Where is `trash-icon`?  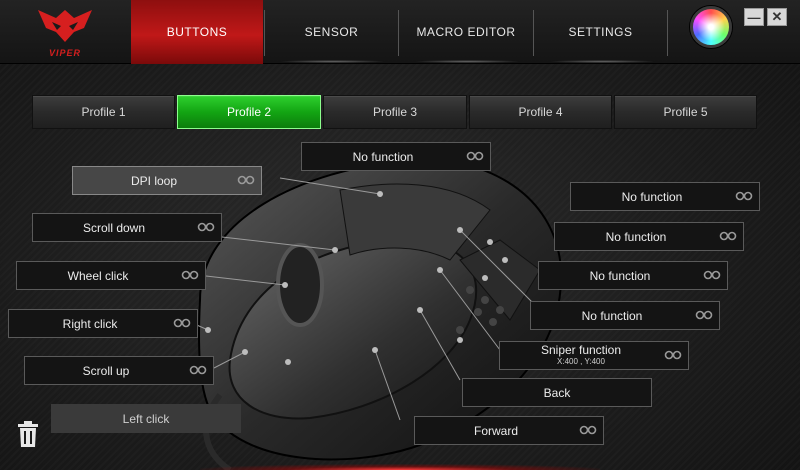 trash-icon is located at coordinates (28, 434).